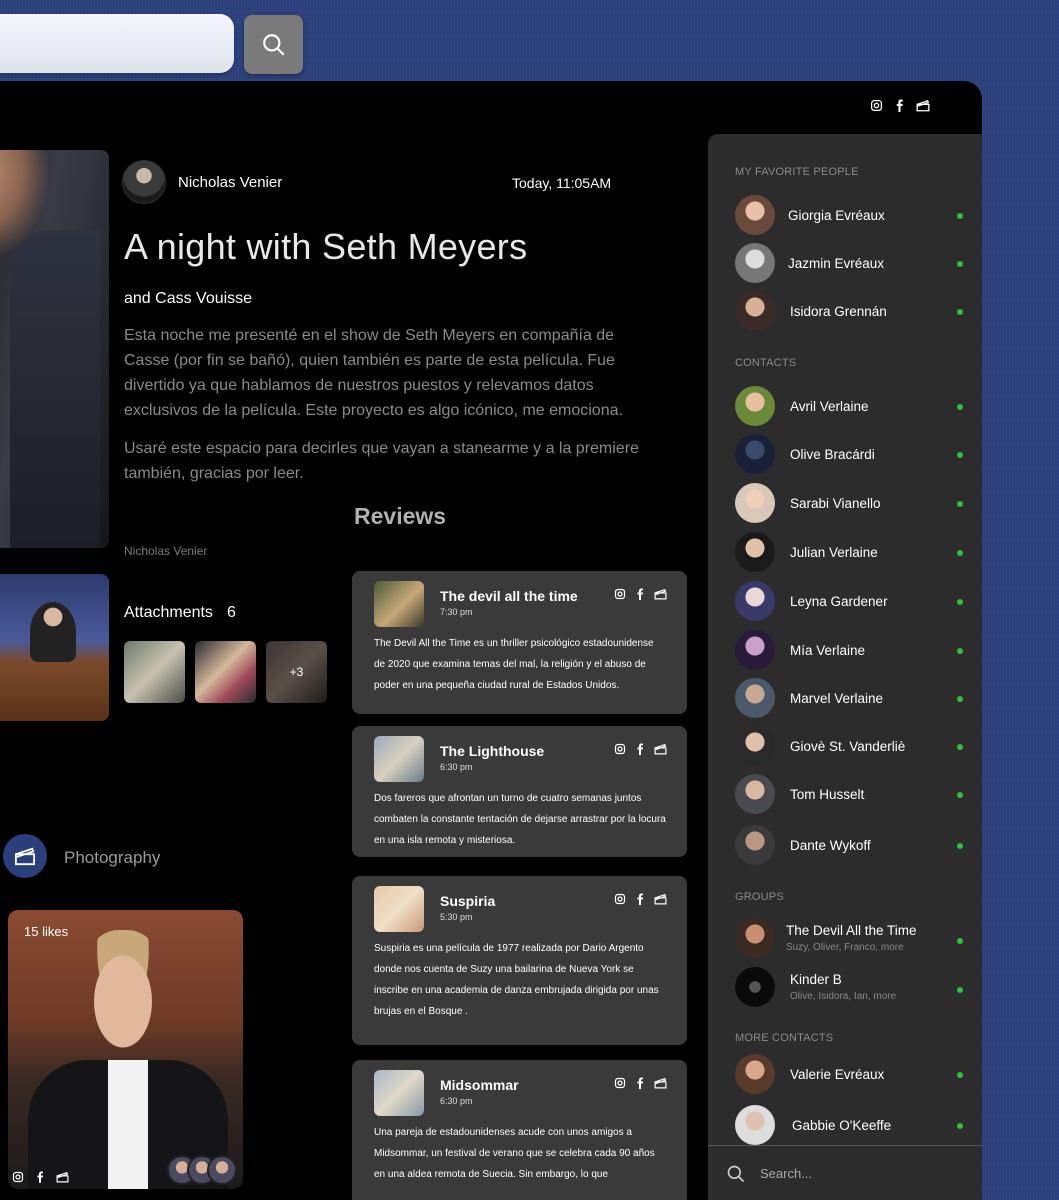  I want to click on attachment-more-thumbnail: +3, so click(296, 672).